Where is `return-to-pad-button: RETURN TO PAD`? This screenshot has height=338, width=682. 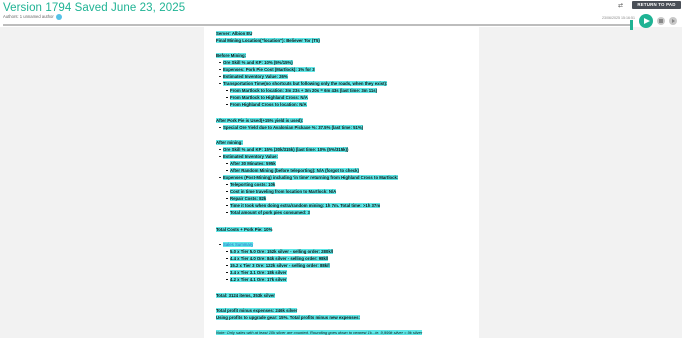
return-to-pad-button: RETURN TO PAD is located at coordinates (656, 5).